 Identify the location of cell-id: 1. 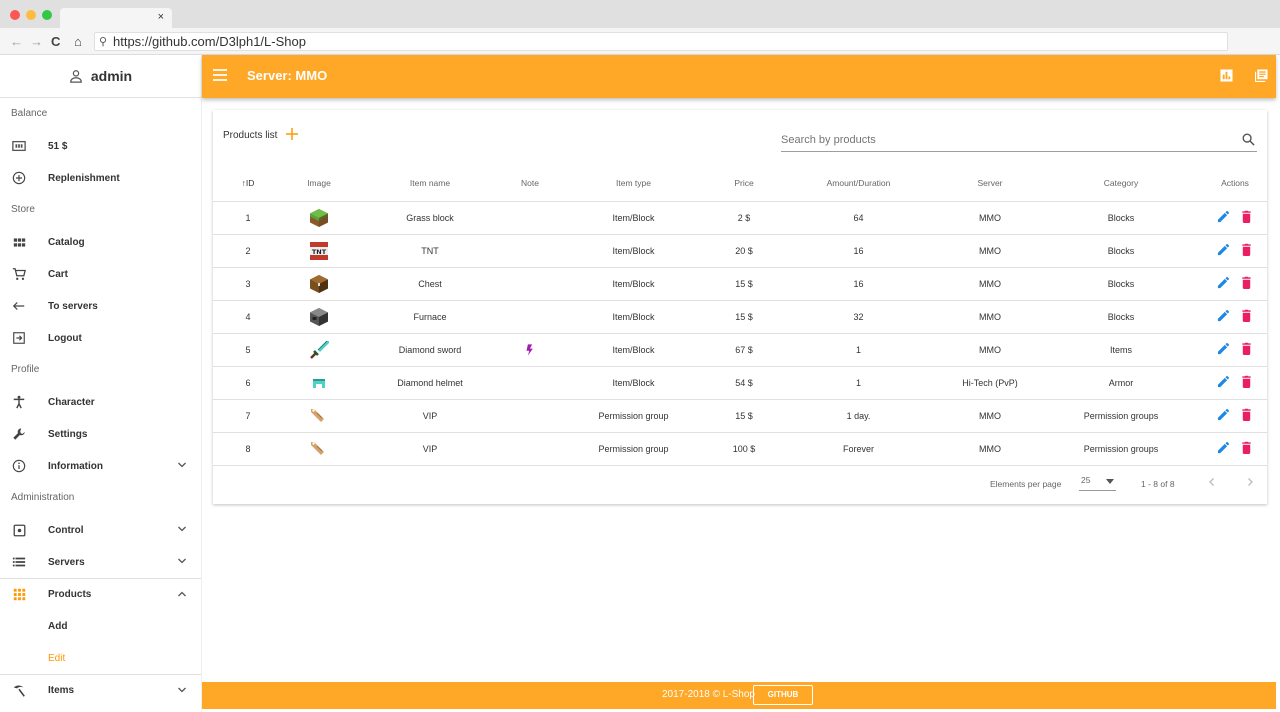
(248, 218).